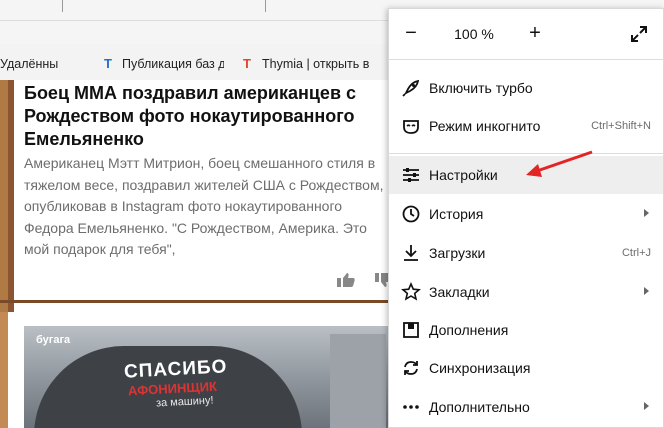 The width and height of the screenshot is (664, 428). What do you see at coordinates (173, 64) in the screenshot?
I see `bookmark-item: Публикация баз да` at bounding box center [173, 64].